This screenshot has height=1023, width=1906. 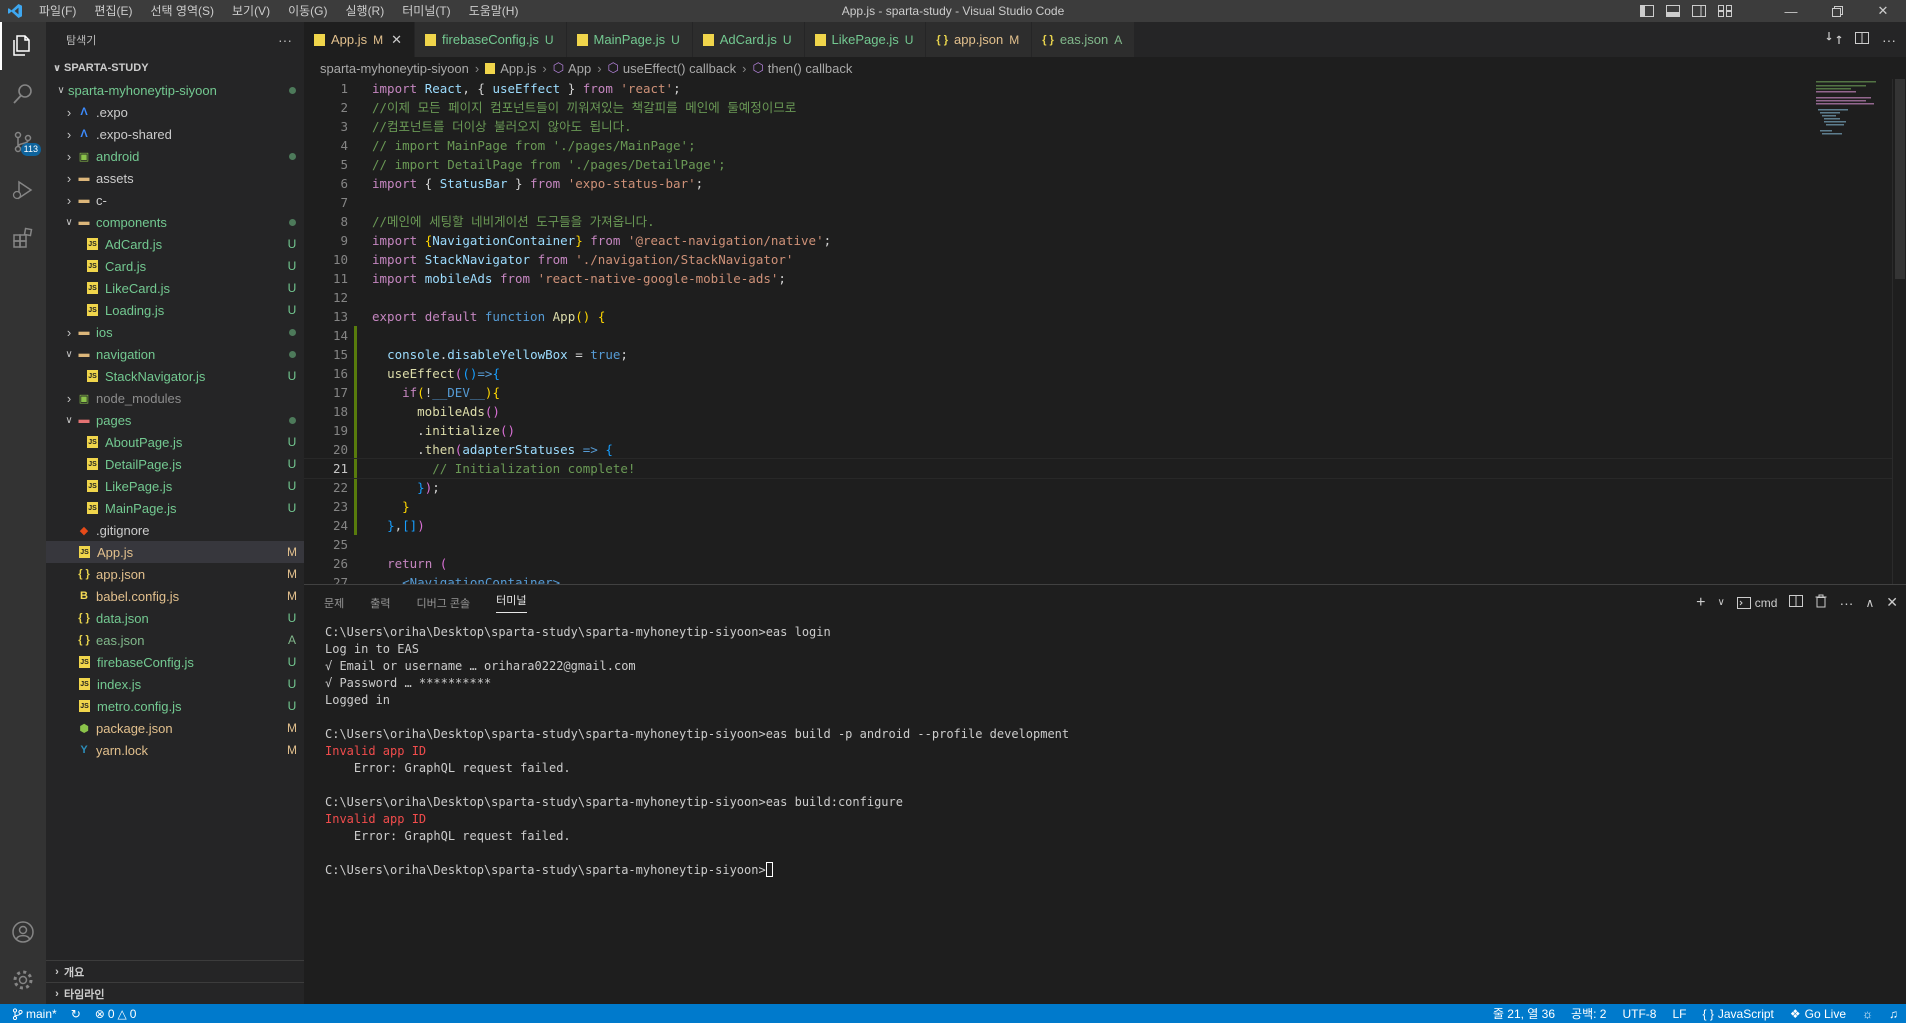 What do you see at coordinates (1737, 1014) in the screenshot?
I see `language-mode: { } JavaScript` at bounding box center [1737, 1014].